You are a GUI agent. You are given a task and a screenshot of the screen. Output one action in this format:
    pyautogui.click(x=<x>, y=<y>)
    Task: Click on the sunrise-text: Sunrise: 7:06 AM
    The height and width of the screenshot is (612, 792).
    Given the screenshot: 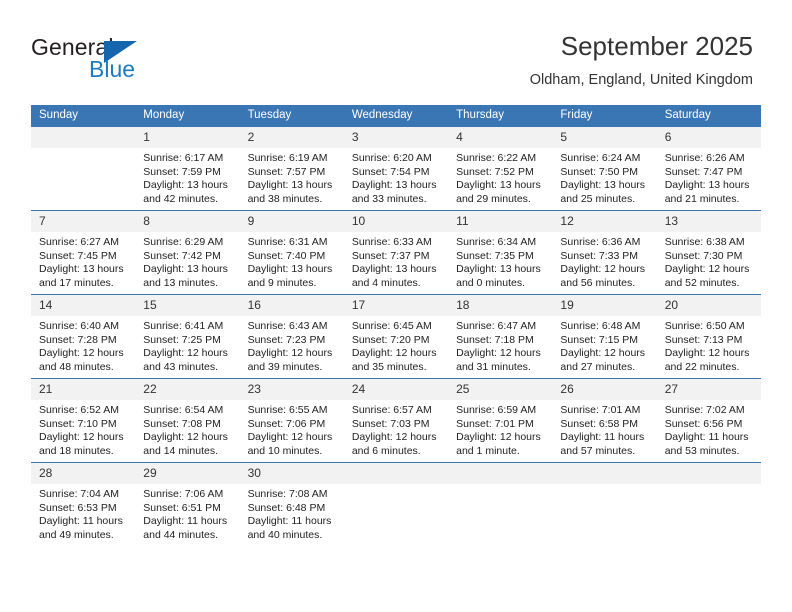 What is the action you would take?
    pyautogui.click(x=183, y=494)
    